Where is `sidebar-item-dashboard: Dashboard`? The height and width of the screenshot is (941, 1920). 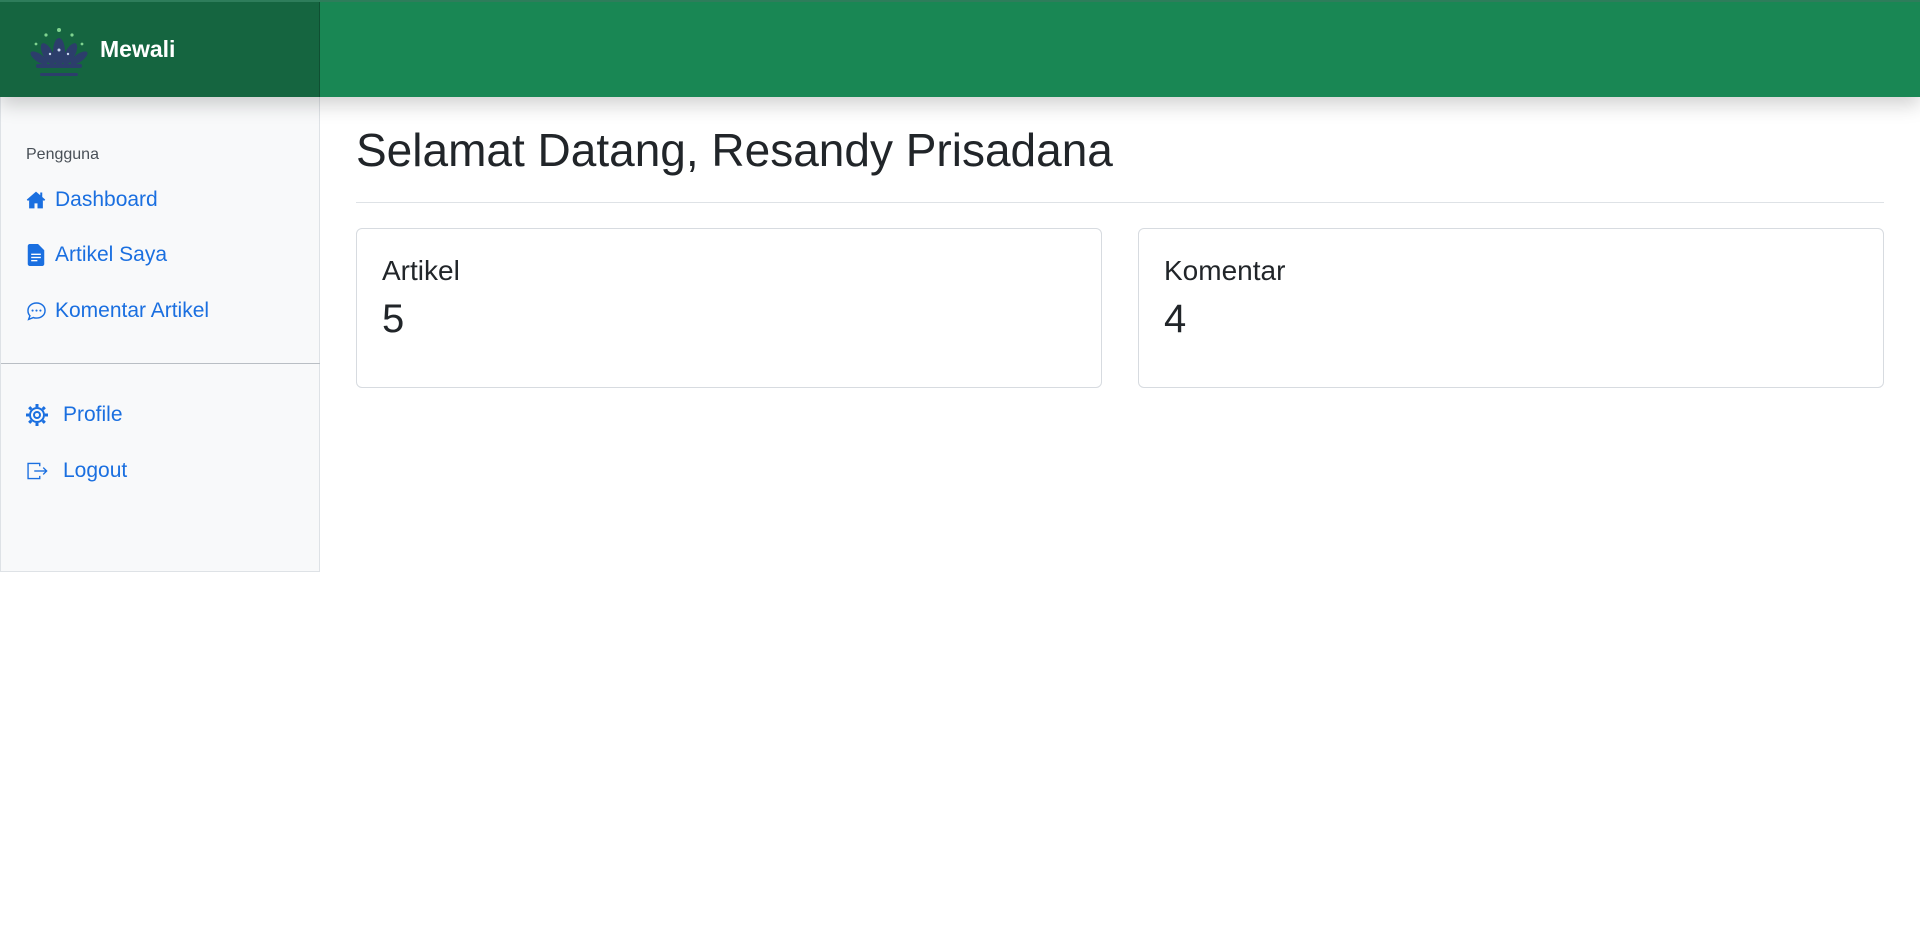
sidebar-item-dashboard: Dashboard is located at coordinates (91, 200).